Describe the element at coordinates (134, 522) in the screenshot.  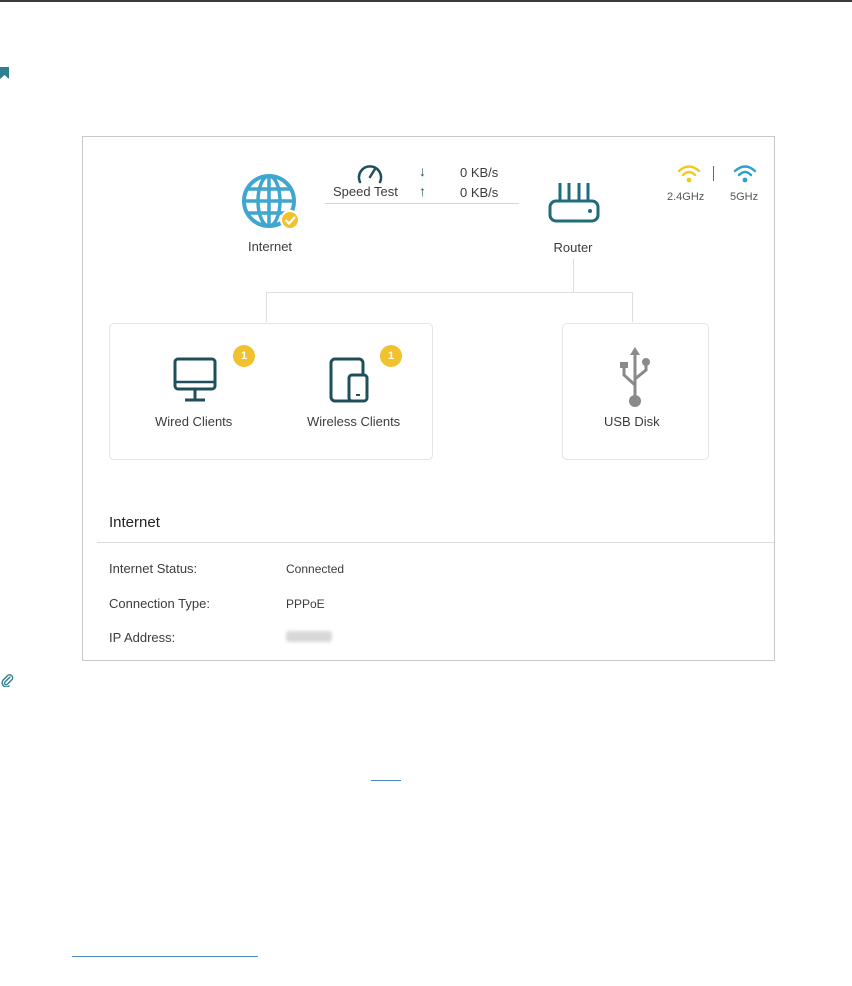
I see `internet-section-heading: Internet` at that location.